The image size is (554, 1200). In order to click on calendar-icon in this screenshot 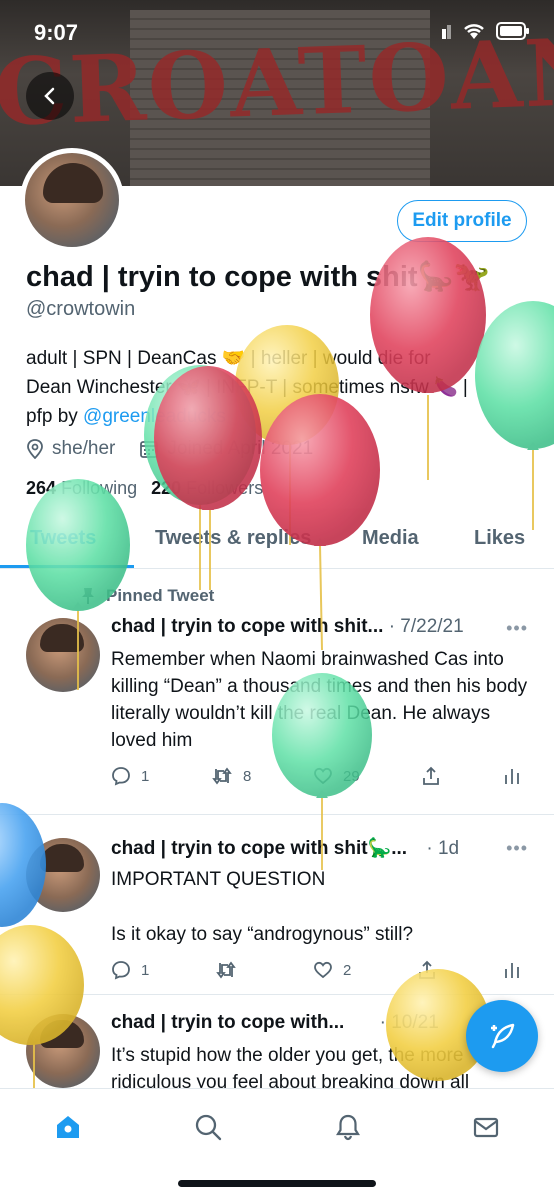, I will do `click(149, 449)`.